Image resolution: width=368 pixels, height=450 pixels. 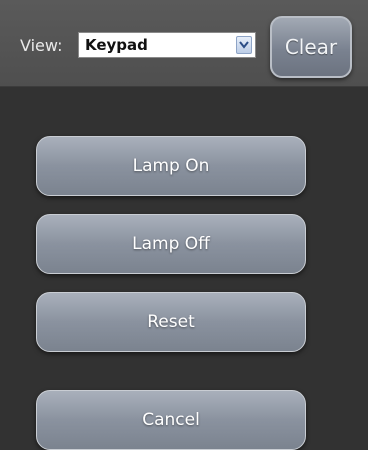 I want to click on lamp-off-button: Lamp Off, so click(x=171, y=244).